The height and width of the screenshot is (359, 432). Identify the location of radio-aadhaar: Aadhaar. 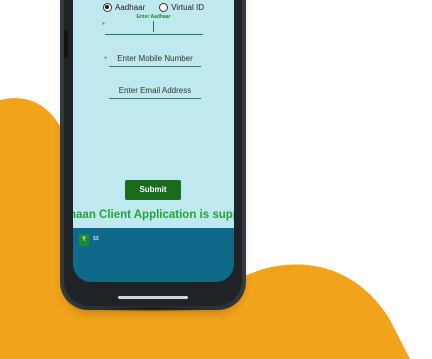
(124, 7).